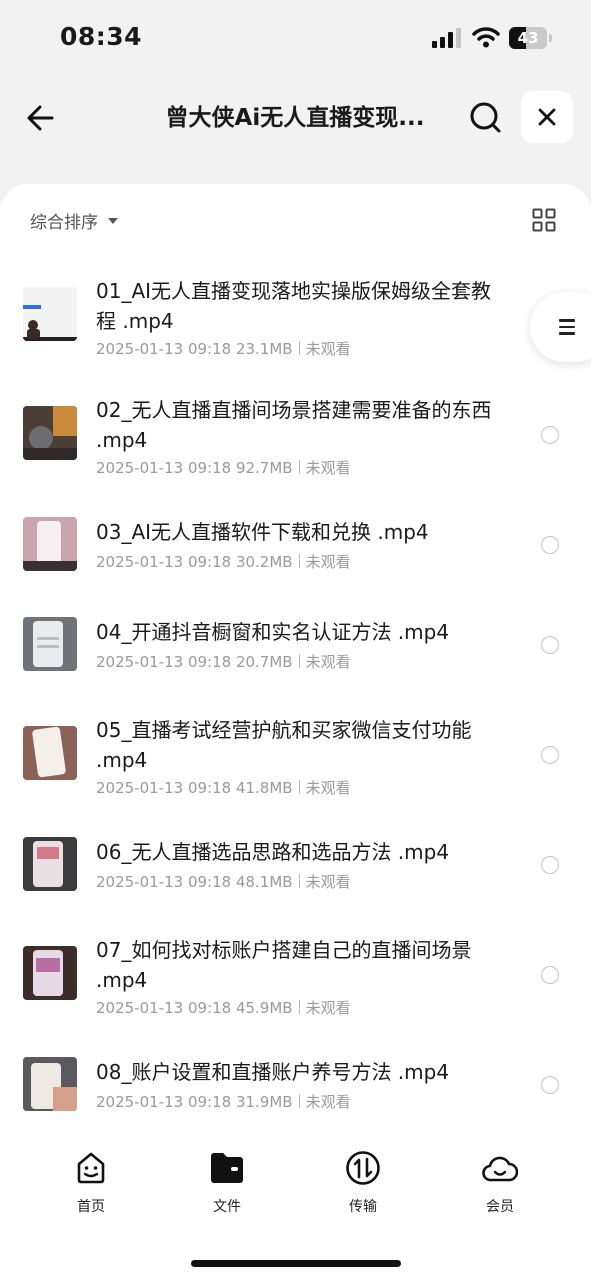  What do you see at coordinates (295, 40) in the screenshot?
I see `status-bar: 08:34 43` at bounding box center [295, 40].